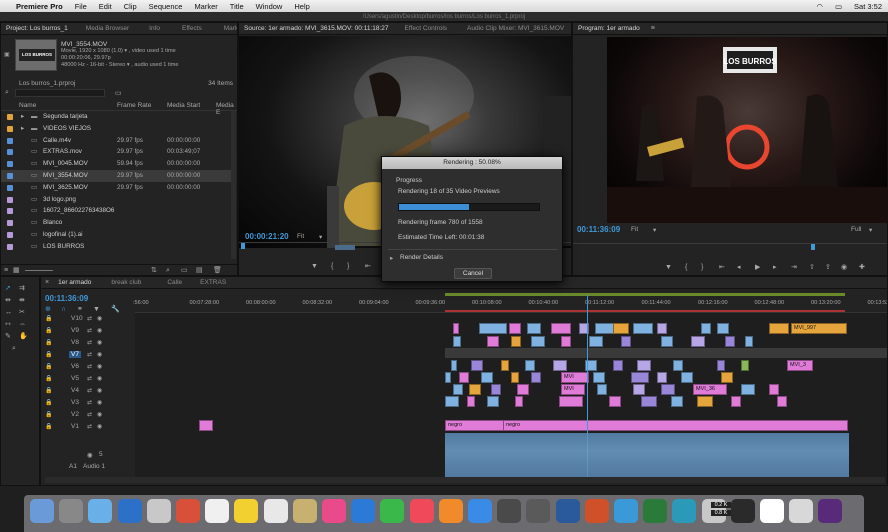 The height and width of the screenshot is (532, 888). Describe the element at coordinates (686, 268) in the screenshot. I see `program-mark-in-icon: {` at that location.